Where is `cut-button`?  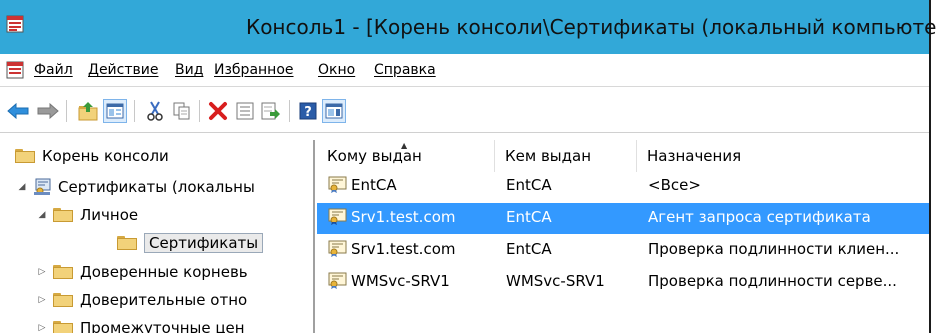
cut-button is located at coordinates (155, 111).